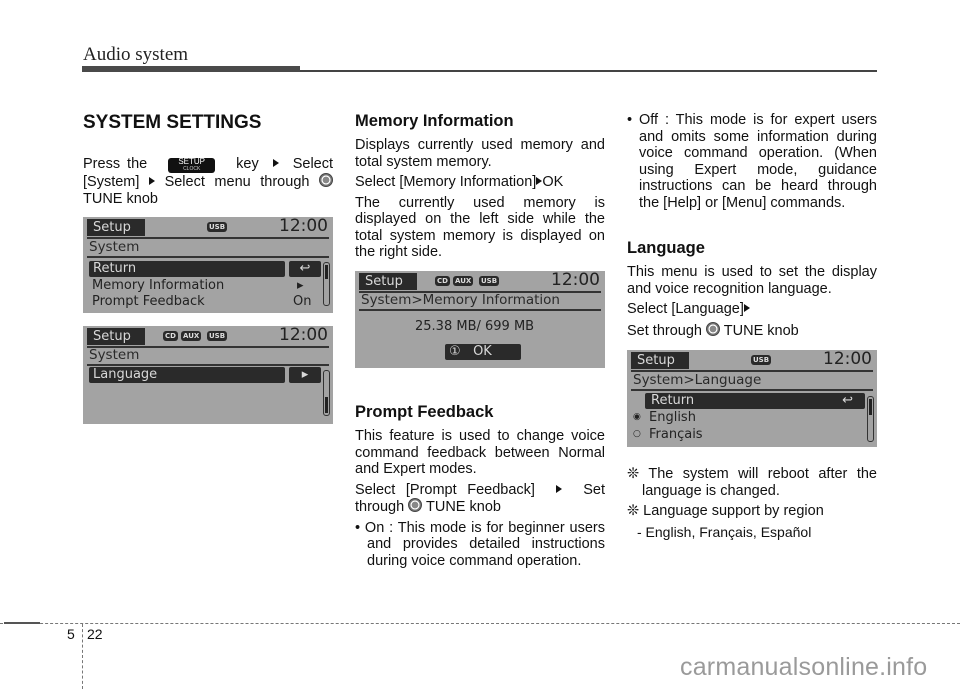 The image size is (960, 689). Describe the element at coordinates (666, 248) in the screenshot. I see `heading-language: Language` at that location.